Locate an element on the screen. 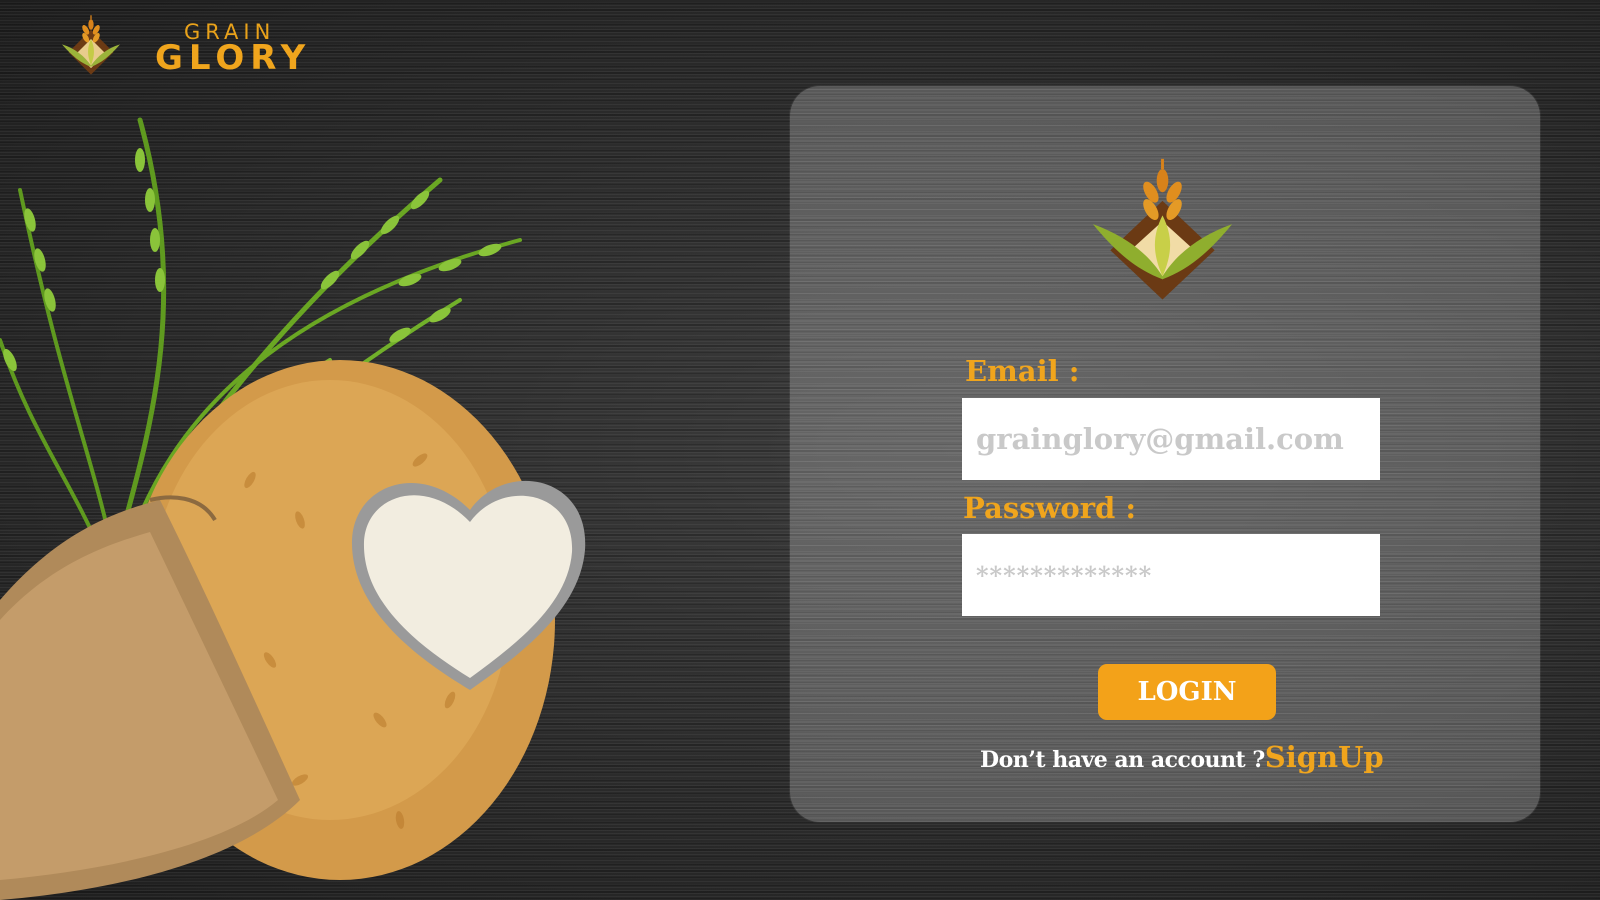  rice-plant-grains is located at coordinates (252, 260).